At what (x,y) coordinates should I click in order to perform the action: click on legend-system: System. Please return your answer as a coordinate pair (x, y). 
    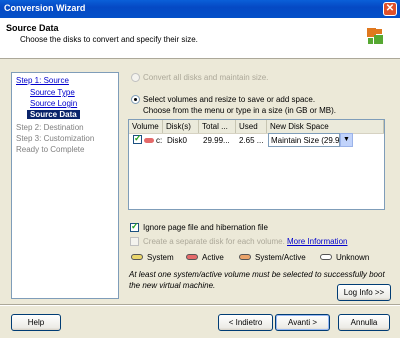
    Looking at the image, I should click on (160, 257).